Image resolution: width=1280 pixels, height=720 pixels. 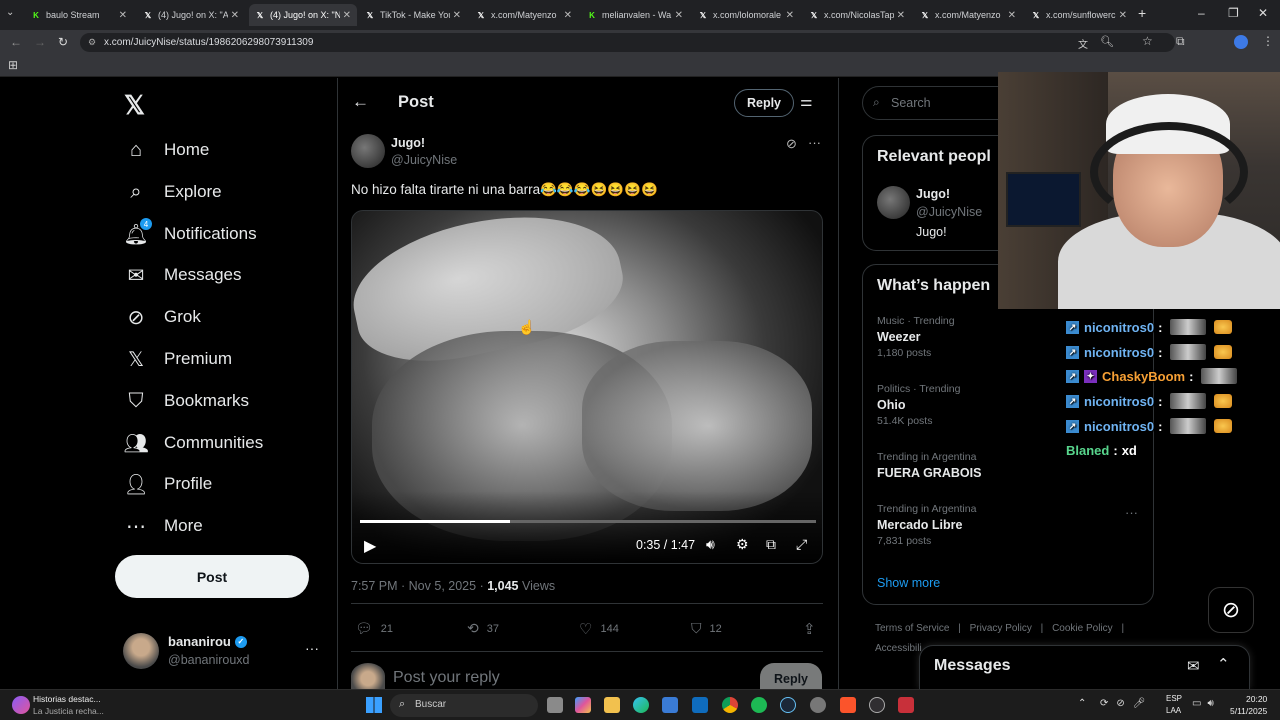 I want to click on relevant-handle: @JuicyNise, so click(x=949, y=212).